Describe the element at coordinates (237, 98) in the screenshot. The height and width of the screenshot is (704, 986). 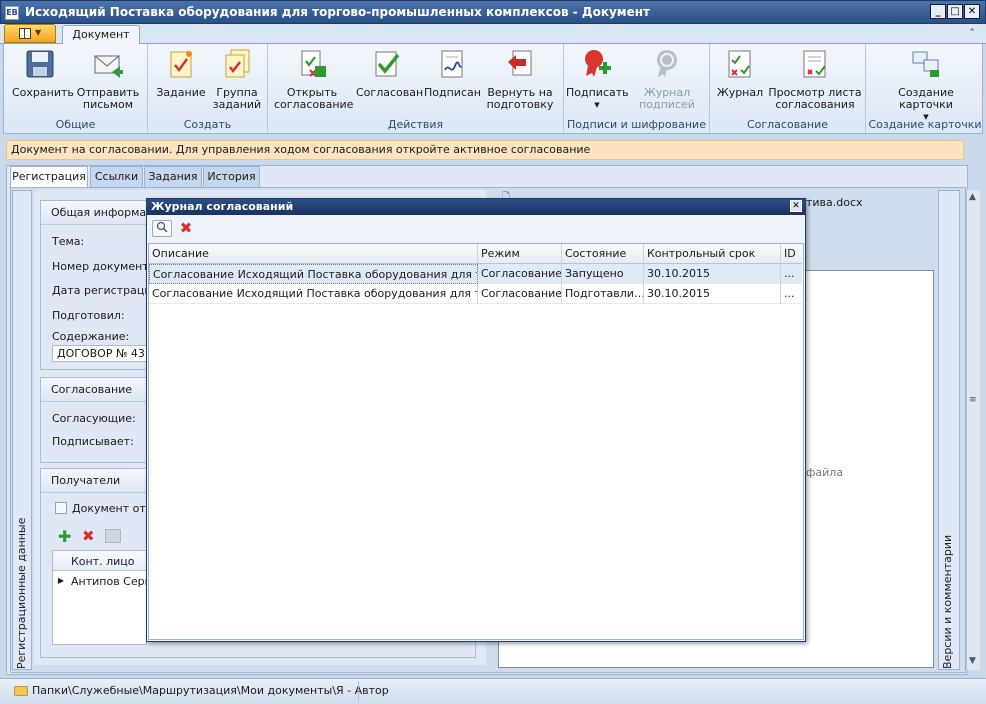
I see `task-group-label: Группа заданий` at that location.